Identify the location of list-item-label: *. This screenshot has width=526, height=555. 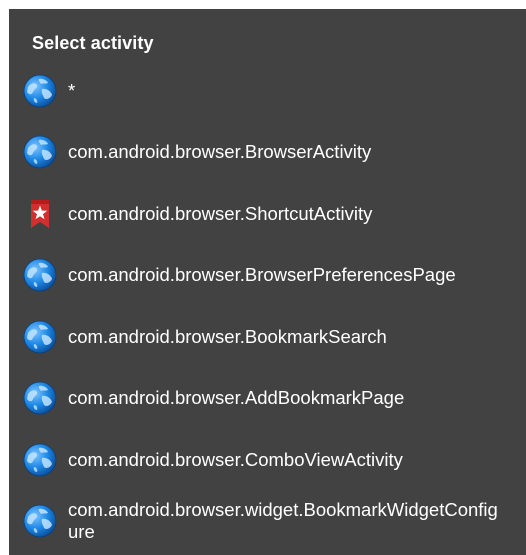
(72, 90).